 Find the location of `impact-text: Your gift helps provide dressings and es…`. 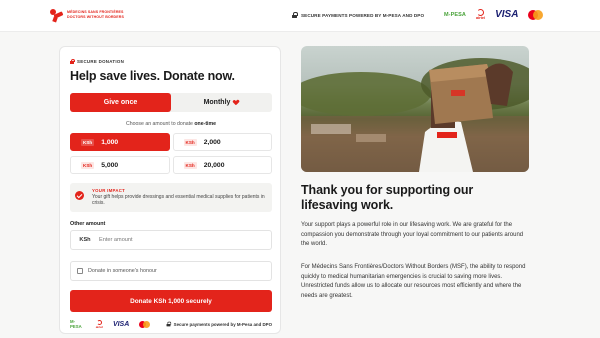

impact-text: Your gift helps provide dressings and es… is located at coordinates (178, 200).